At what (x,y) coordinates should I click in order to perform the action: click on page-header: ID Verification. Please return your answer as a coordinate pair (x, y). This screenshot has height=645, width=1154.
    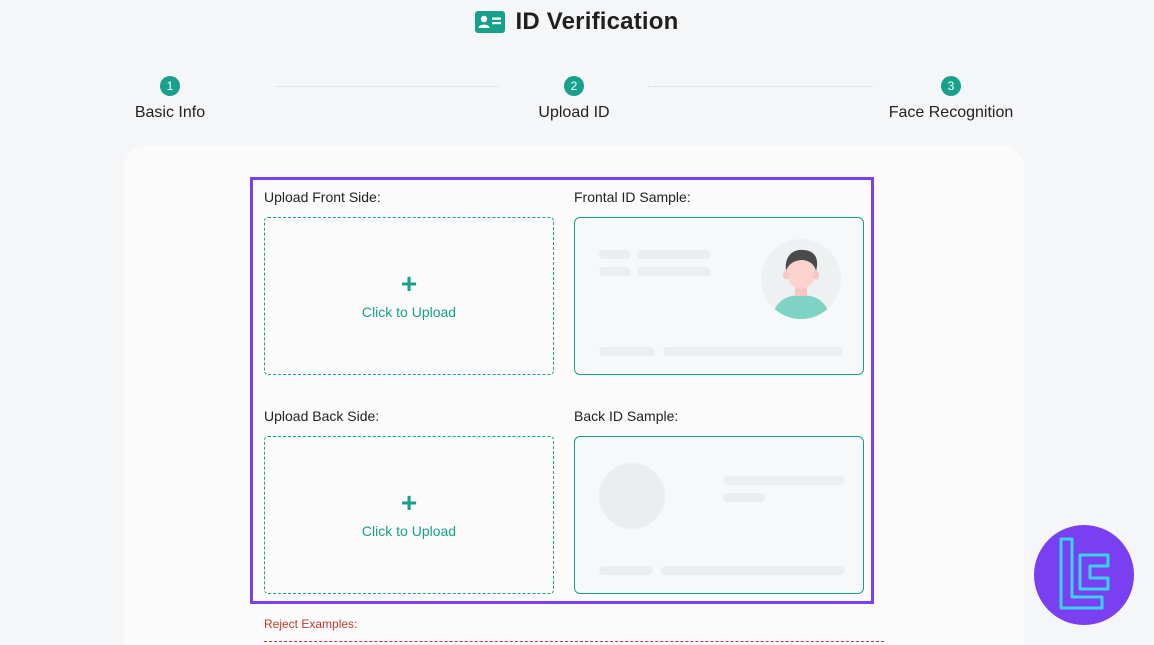
    Looking at the image, I should click on (577, 22).